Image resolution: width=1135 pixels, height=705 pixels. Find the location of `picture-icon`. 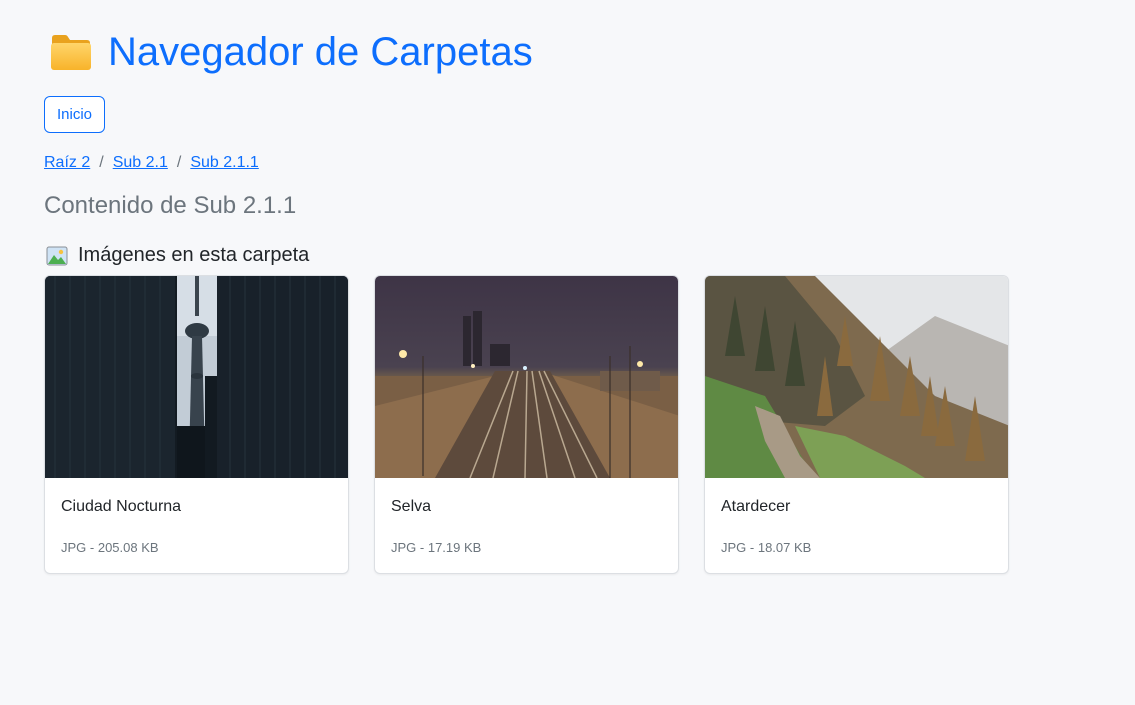

picture-icon is located at coordinates (57, 255).